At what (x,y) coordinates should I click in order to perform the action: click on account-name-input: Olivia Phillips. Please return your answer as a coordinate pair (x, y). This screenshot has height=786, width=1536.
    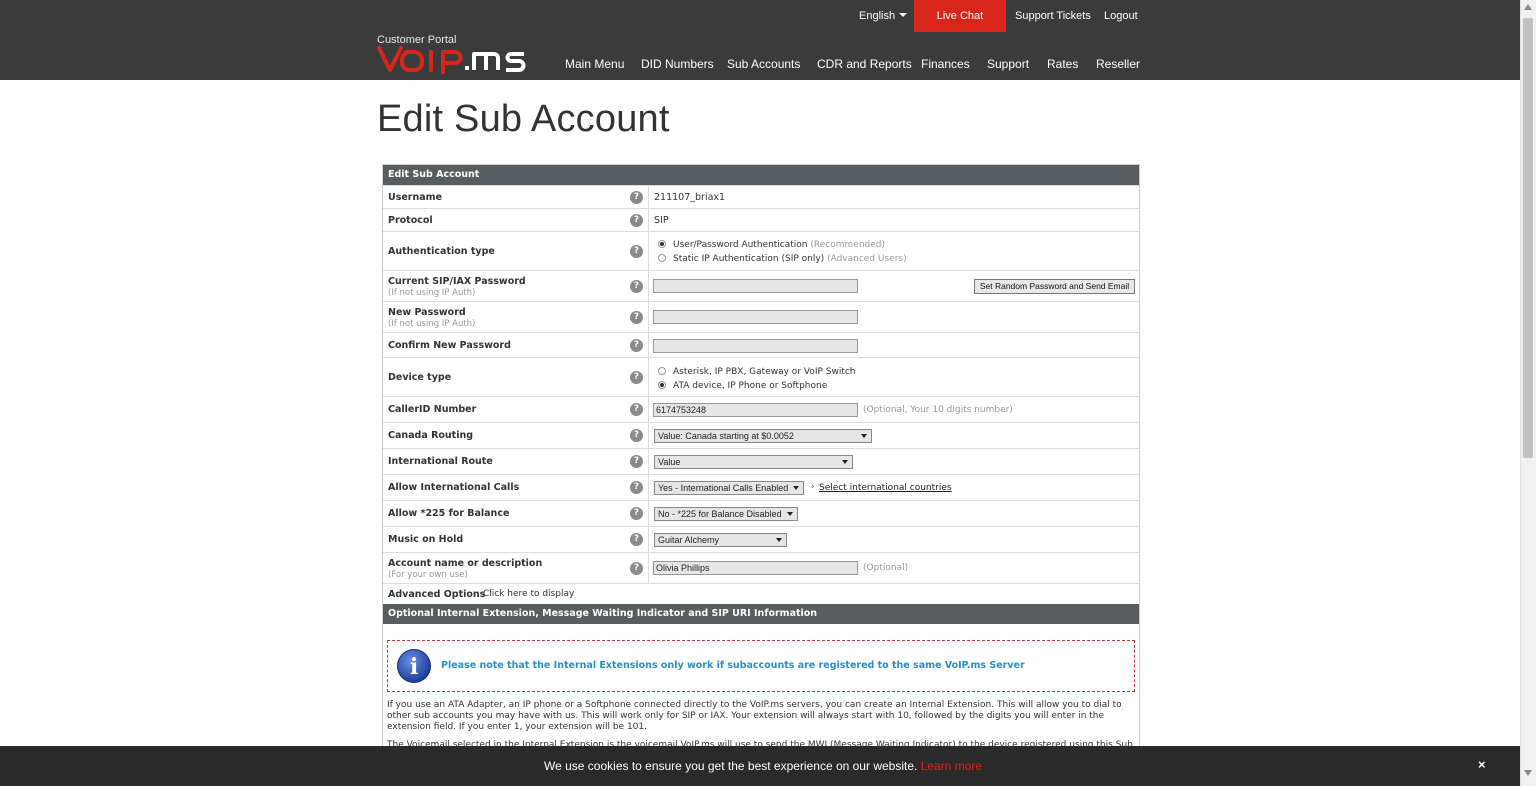
    Looking at the image, I should click on (755, 568).